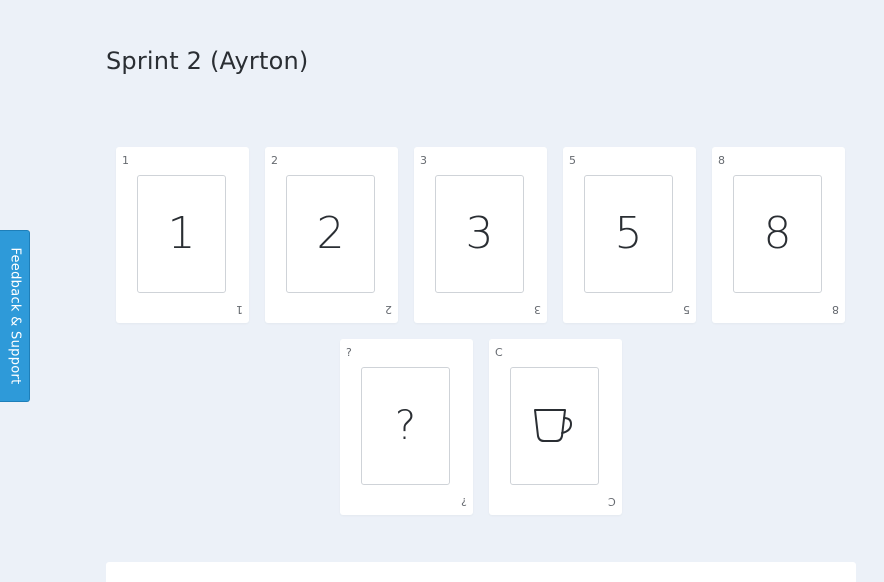  What do you see at coordinates (537, 309) in the screenshot?
I see `card-corner-bottom: 3` at bounding box center [537, 309].